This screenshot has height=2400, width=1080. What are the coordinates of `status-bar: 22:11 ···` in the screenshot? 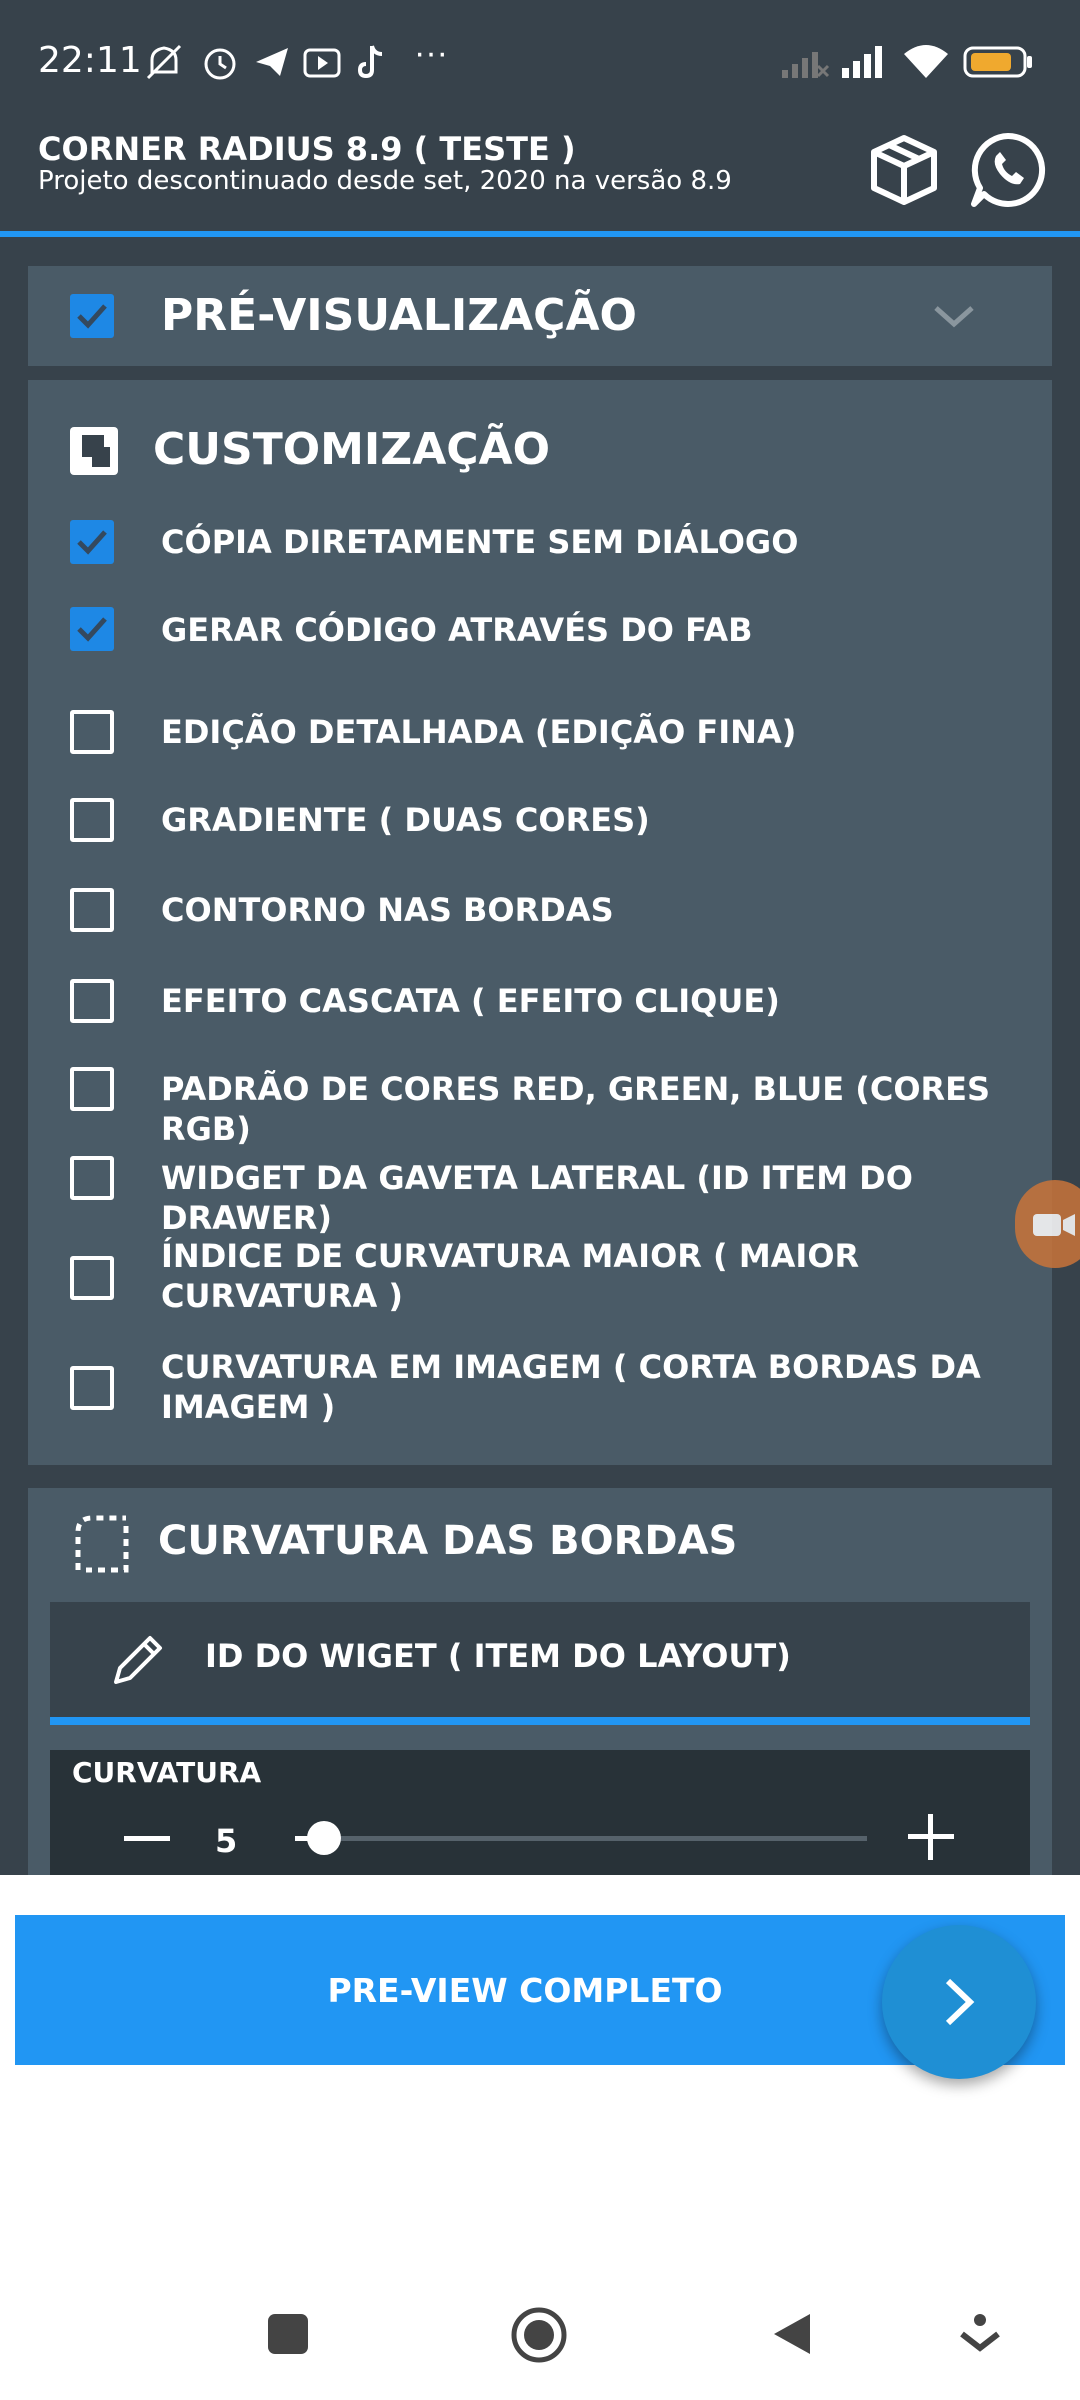 It's located at (540, 64).